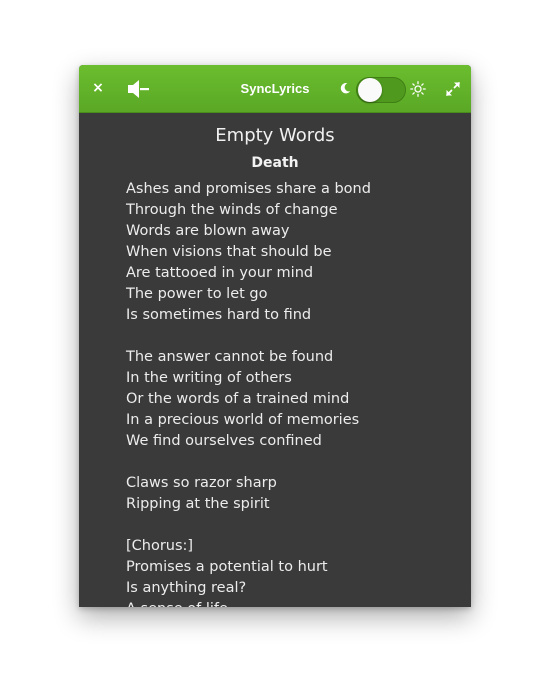  I want to click on lyric-line: Is sometimes hard to find, so click(219, 315).